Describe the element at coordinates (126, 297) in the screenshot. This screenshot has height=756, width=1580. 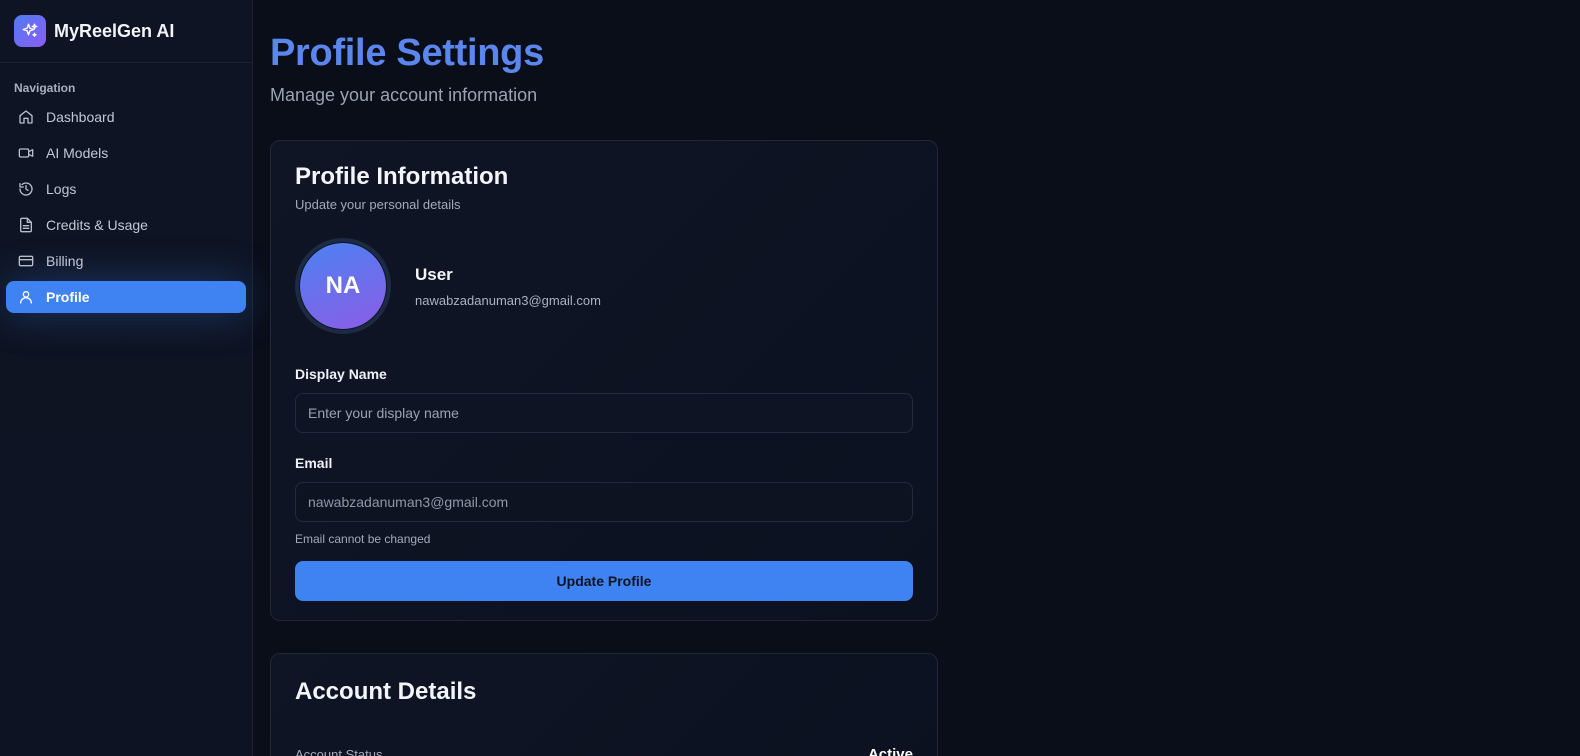
I see `sidebar-item-profile: Profile` at that location.